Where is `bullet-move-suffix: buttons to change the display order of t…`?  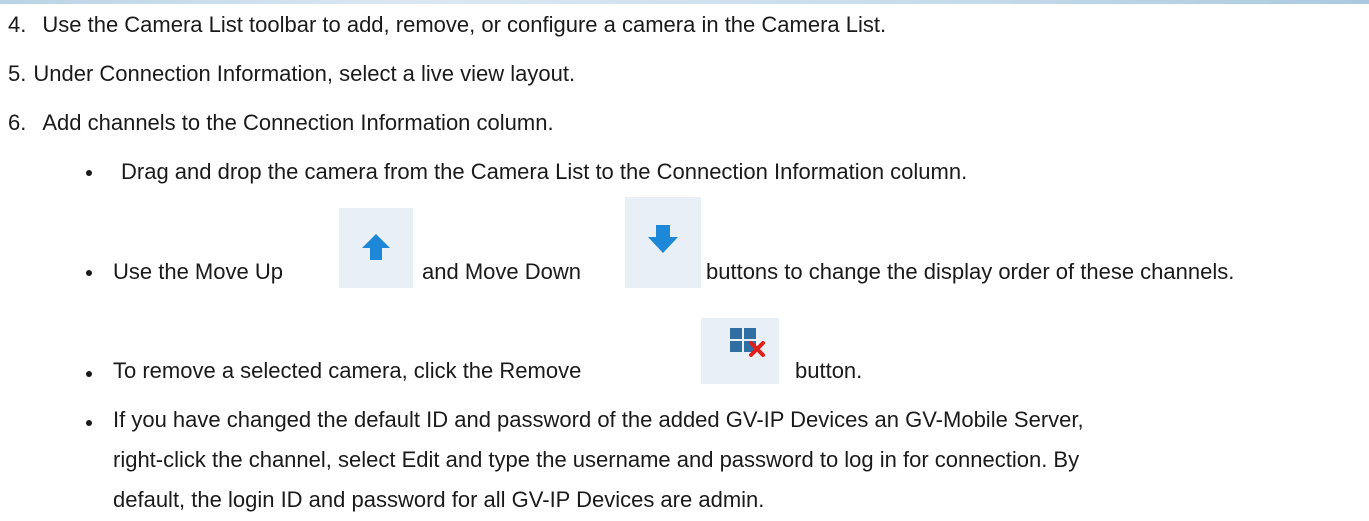
bullet-move-suffix: buttons to change the display order of t… is located at coordinates (970, 271).